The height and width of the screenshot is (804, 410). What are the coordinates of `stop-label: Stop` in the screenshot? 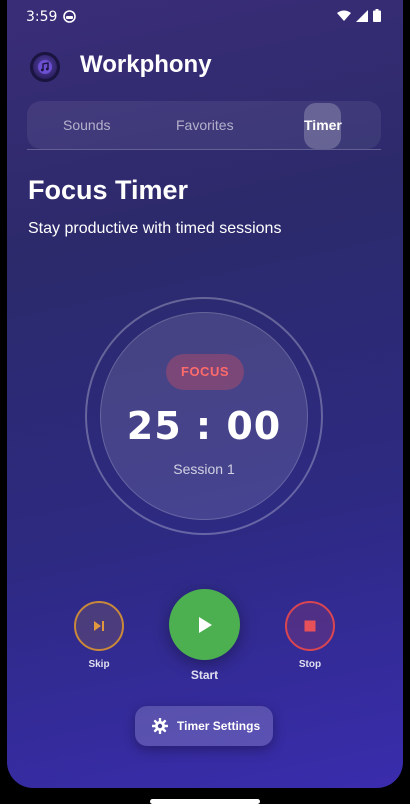 It's located at (310, 664).